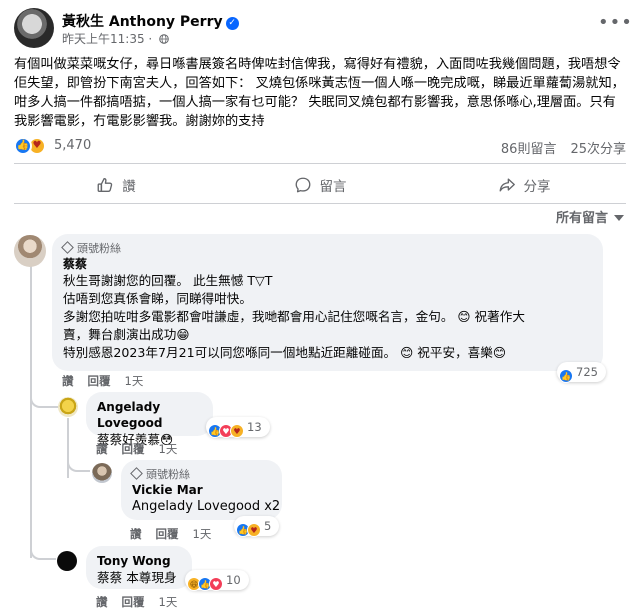 Image resolution: width=640 pixels, height=612 pixels. I want to click on author-name: 黃秋生 Anthony Perry ✓, so click(150, 21).